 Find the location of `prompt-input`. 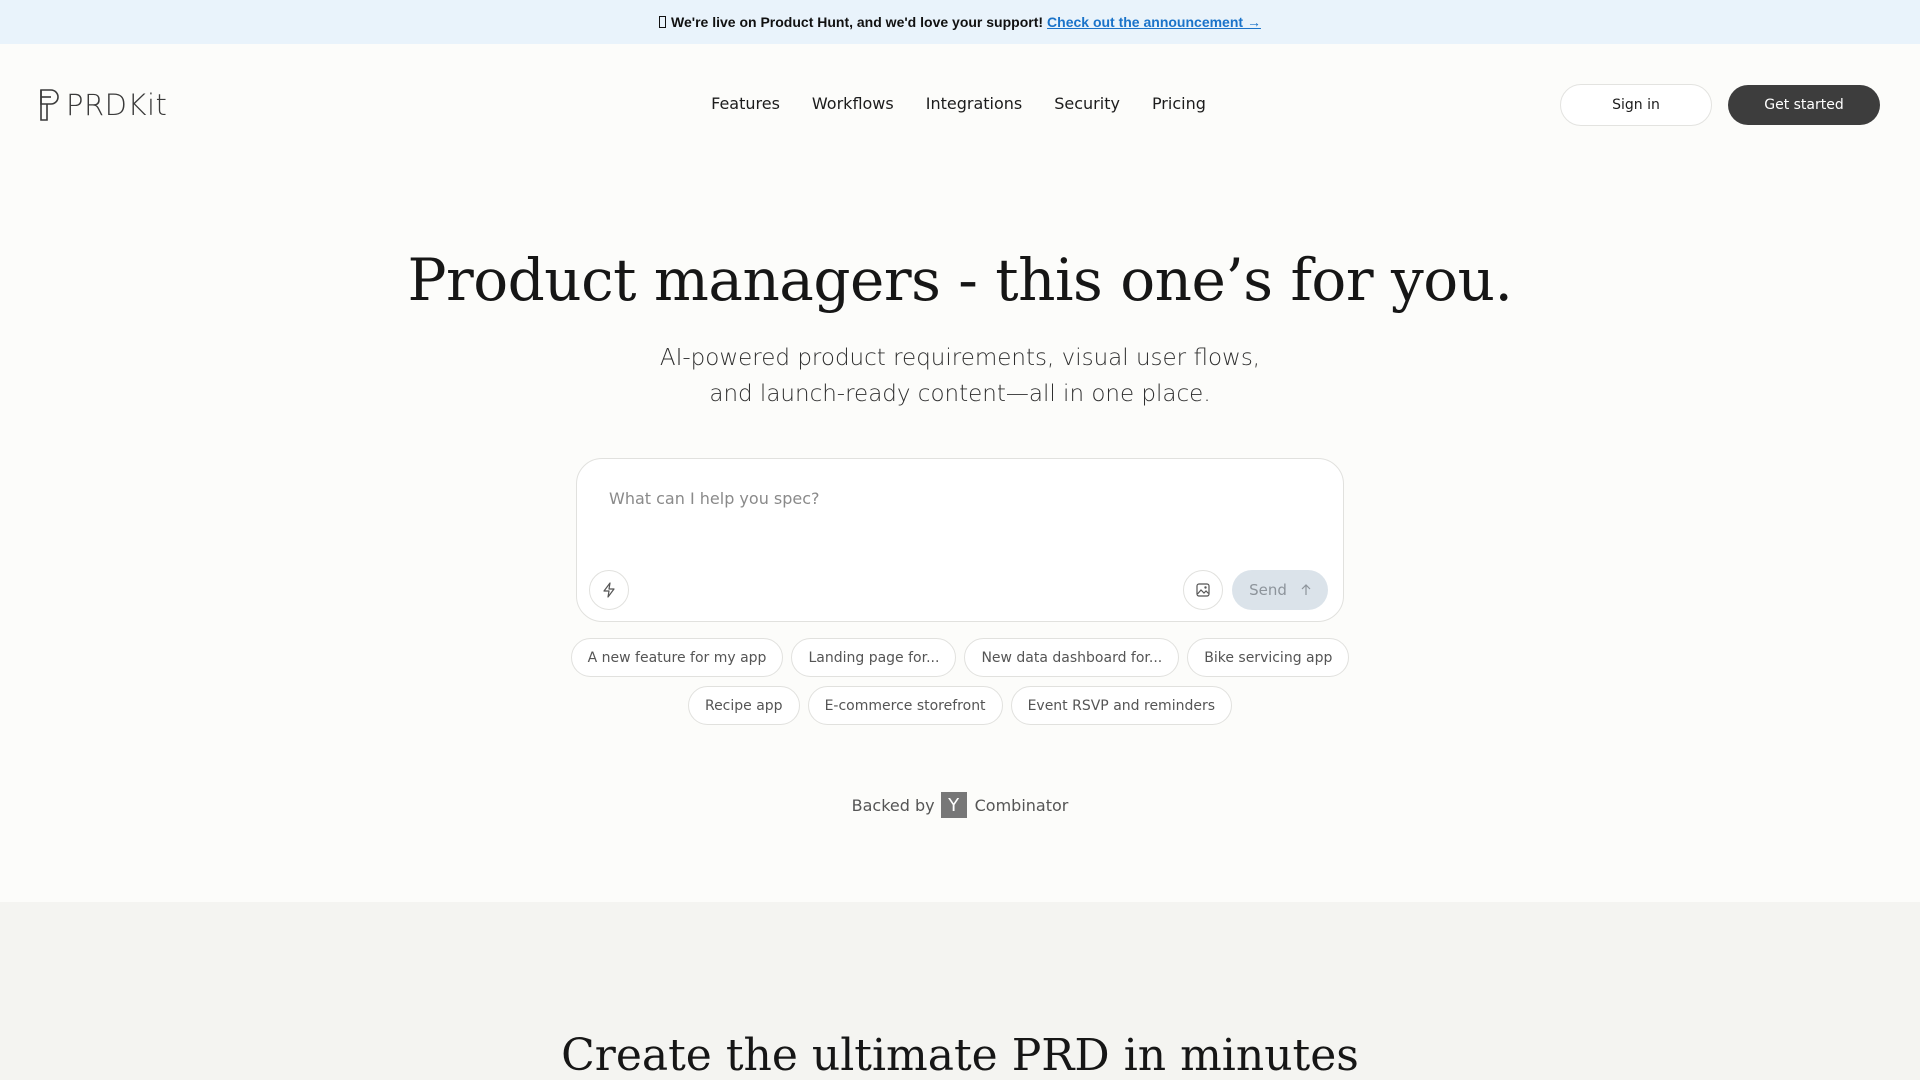

prompt-input is located at coordinates (959, 498).